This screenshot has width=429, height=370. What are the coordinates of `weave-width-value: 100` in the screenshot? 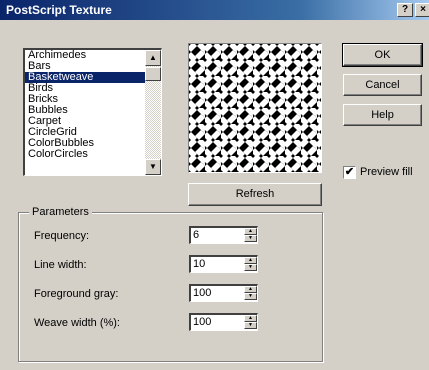 It's located at (202, 322).